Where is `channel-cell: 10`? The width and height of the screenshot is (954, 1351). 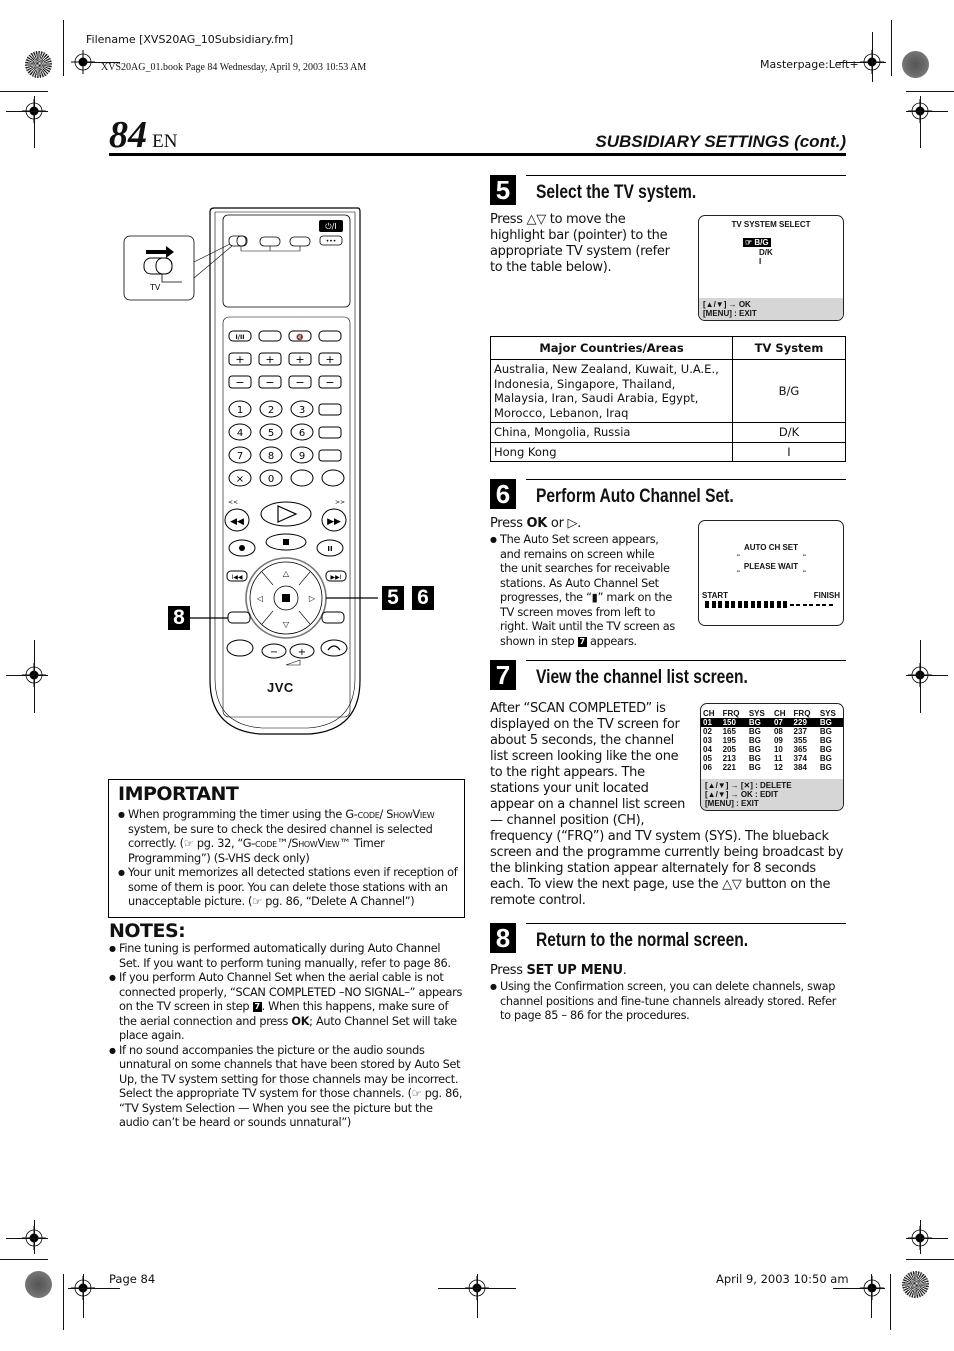 channel-cell: 10 is located at coordinates (778, 749).